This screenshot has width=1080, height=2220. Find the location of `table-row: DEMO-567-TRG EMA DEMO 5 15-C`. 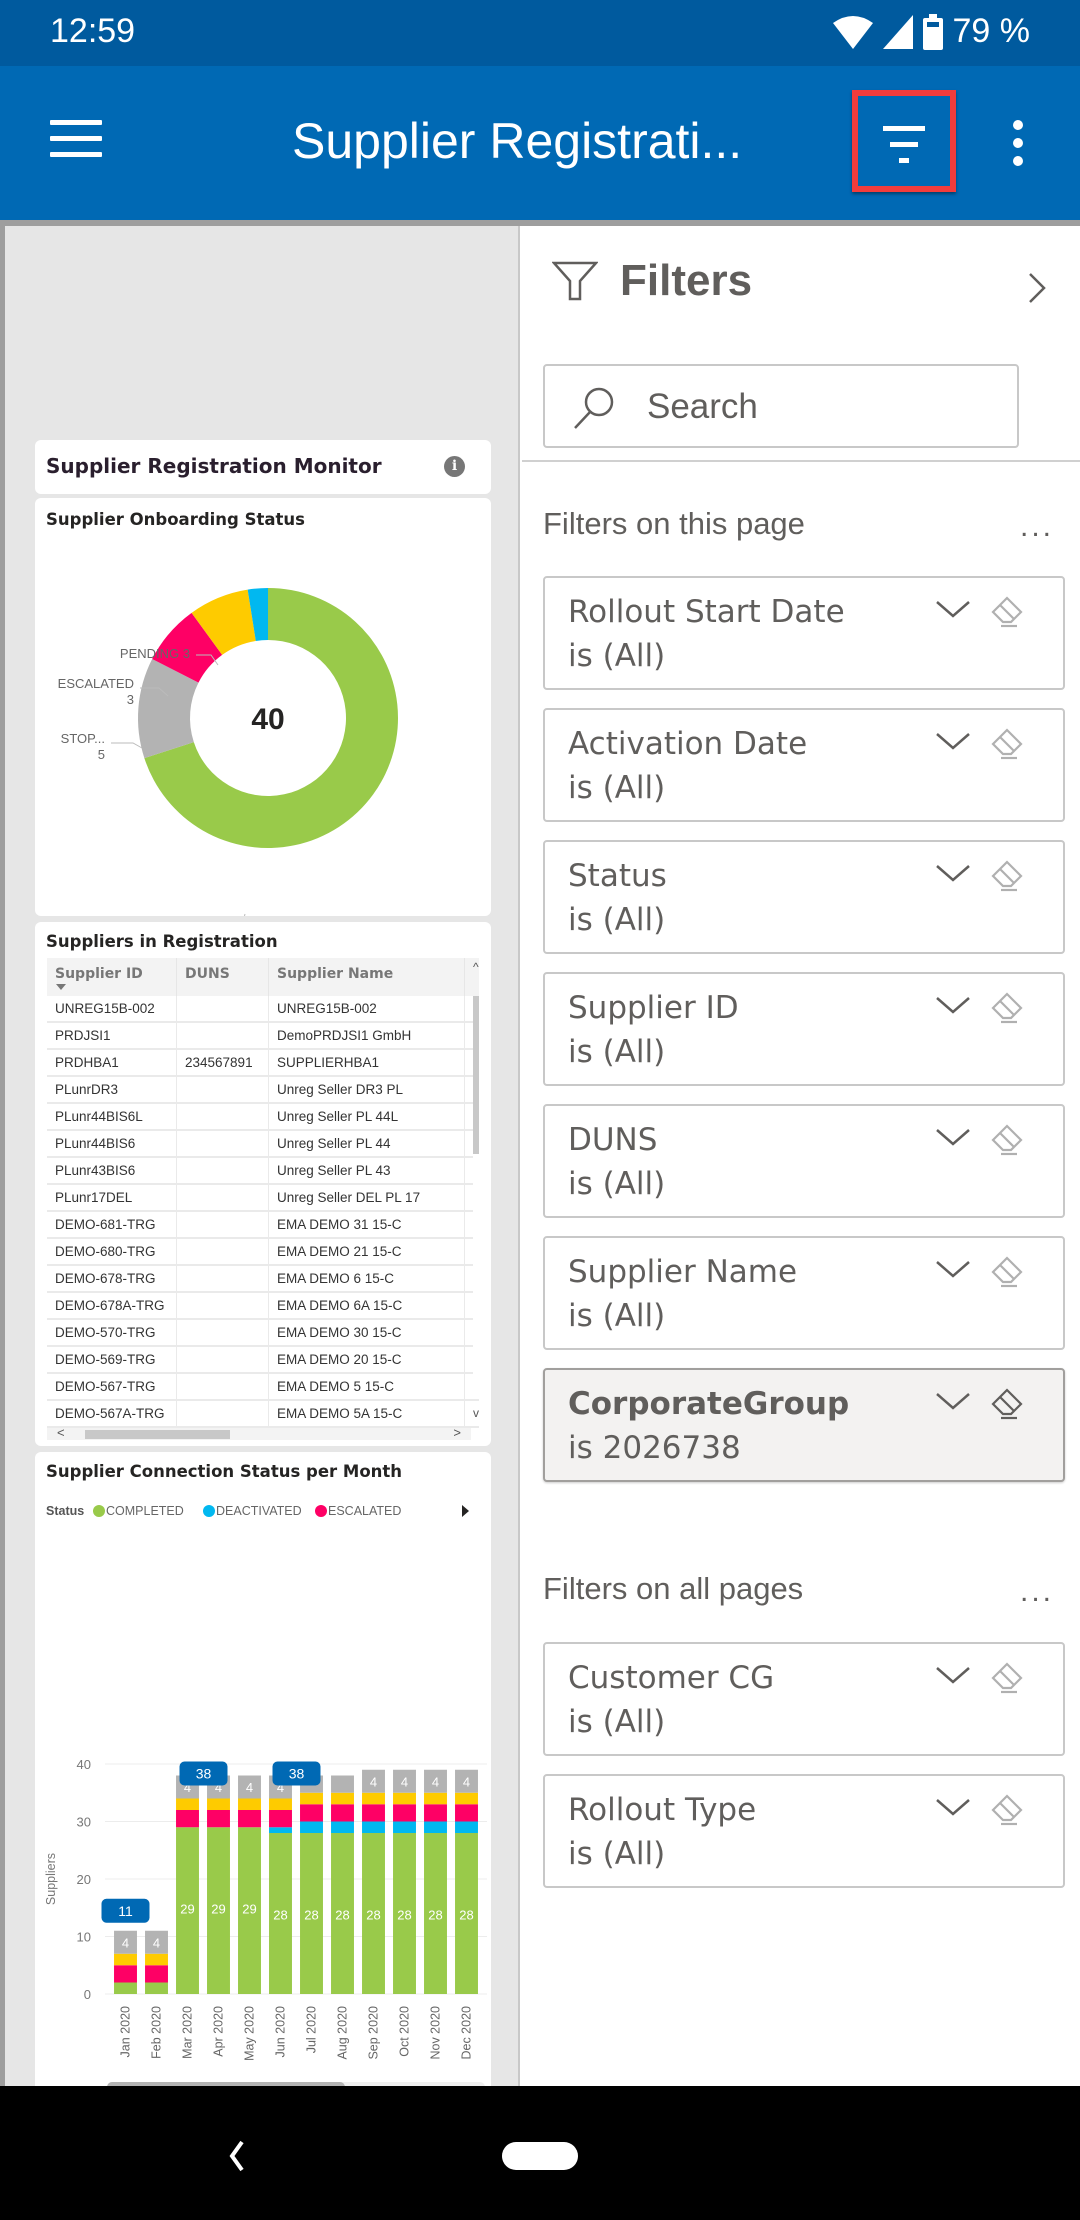

table-row: DEMO-567-TRG EMA DEMO 5 15-C is located at coordinates (263, 1387).